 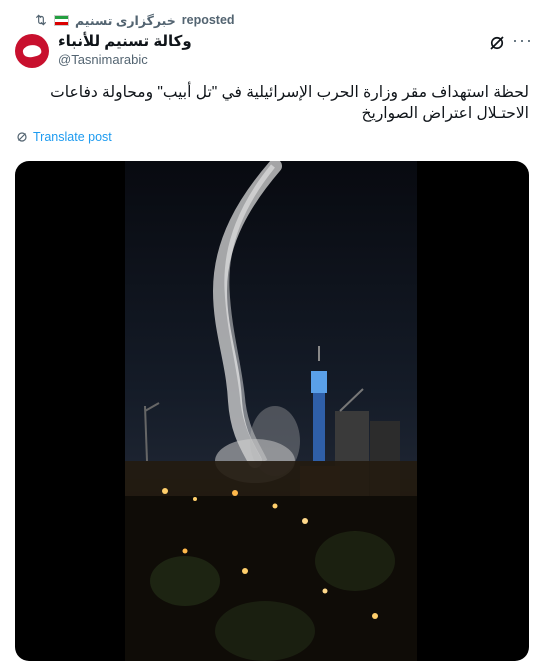 What do you see at coordinates (125, 41) in the screenshot?
I see `author-name: وكالة تسنيم للأنباء` at bounding box center [125, 41].